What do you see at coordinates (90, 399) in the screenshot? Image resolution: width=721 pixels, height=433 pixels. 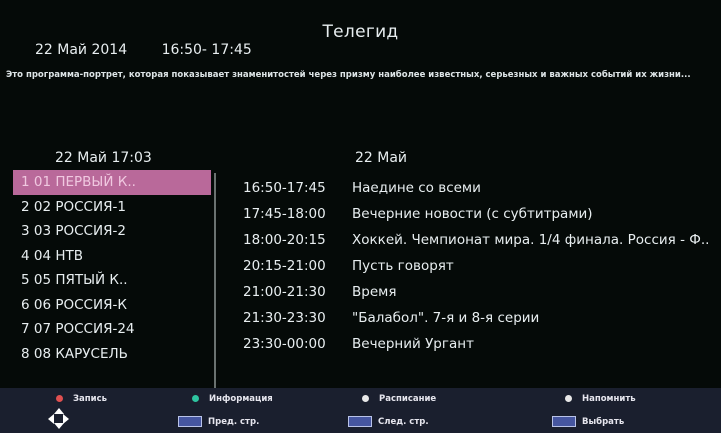 I see `record-label: Запись` at bounding box center [90, 399].